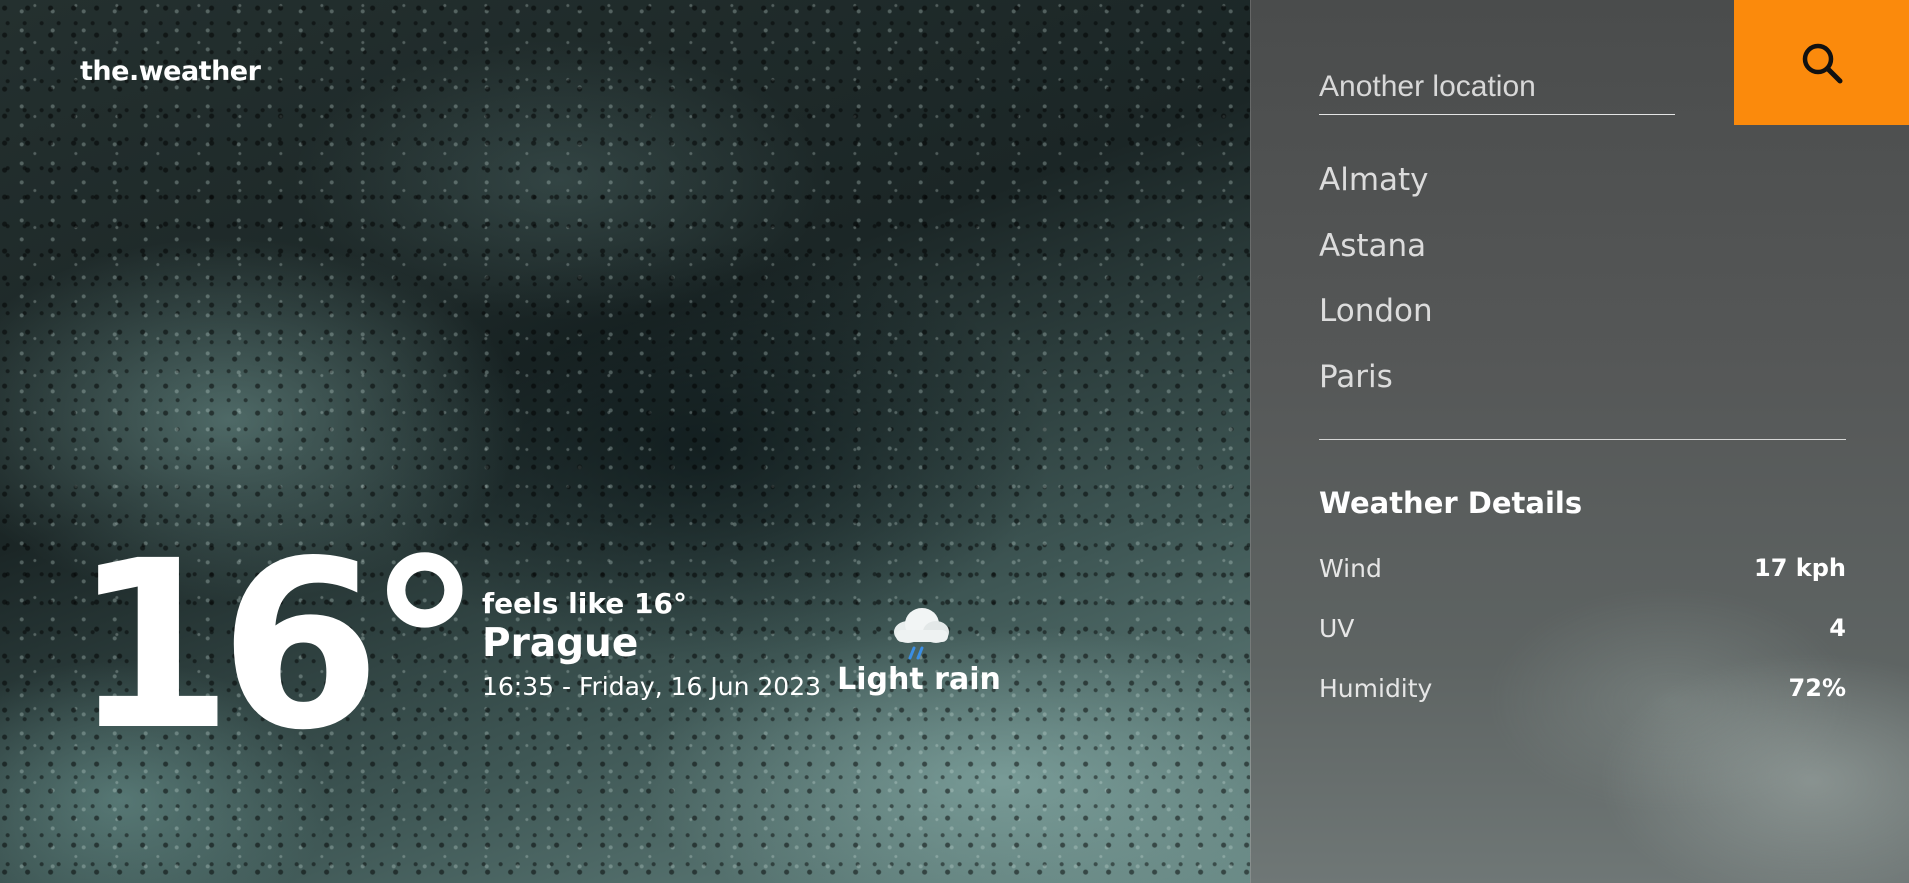 The width and height of the screenshot is (1909, 883). What do you see at coordinates (1376, 181) in the screenshot?
I see `location-item: Almaty` at bounding box center [1376, 181].